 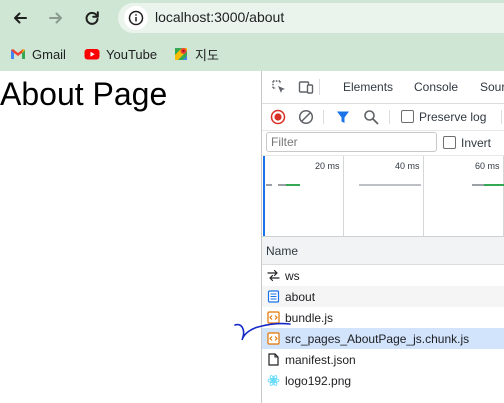 What do you see at coordinates (273, 275) in the screenshot?
I see `websocket-icon` at bounding box center [273, 275].